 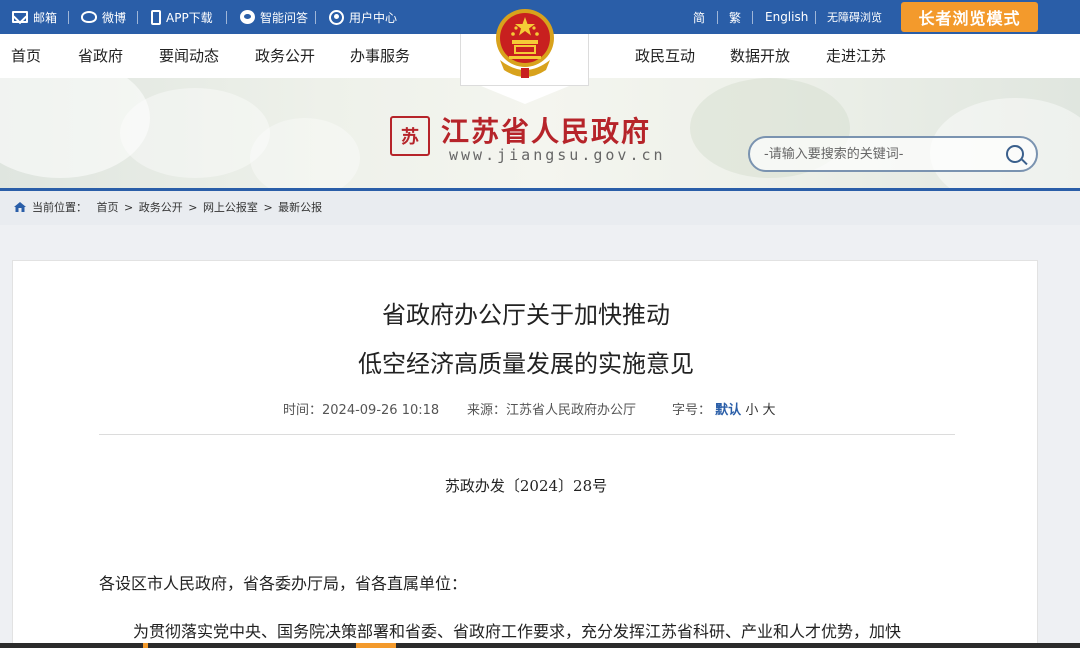 What do you see at coordinates (336, 17) in the screenshot?
I see `user-icon` at bounding box center [336, 17].